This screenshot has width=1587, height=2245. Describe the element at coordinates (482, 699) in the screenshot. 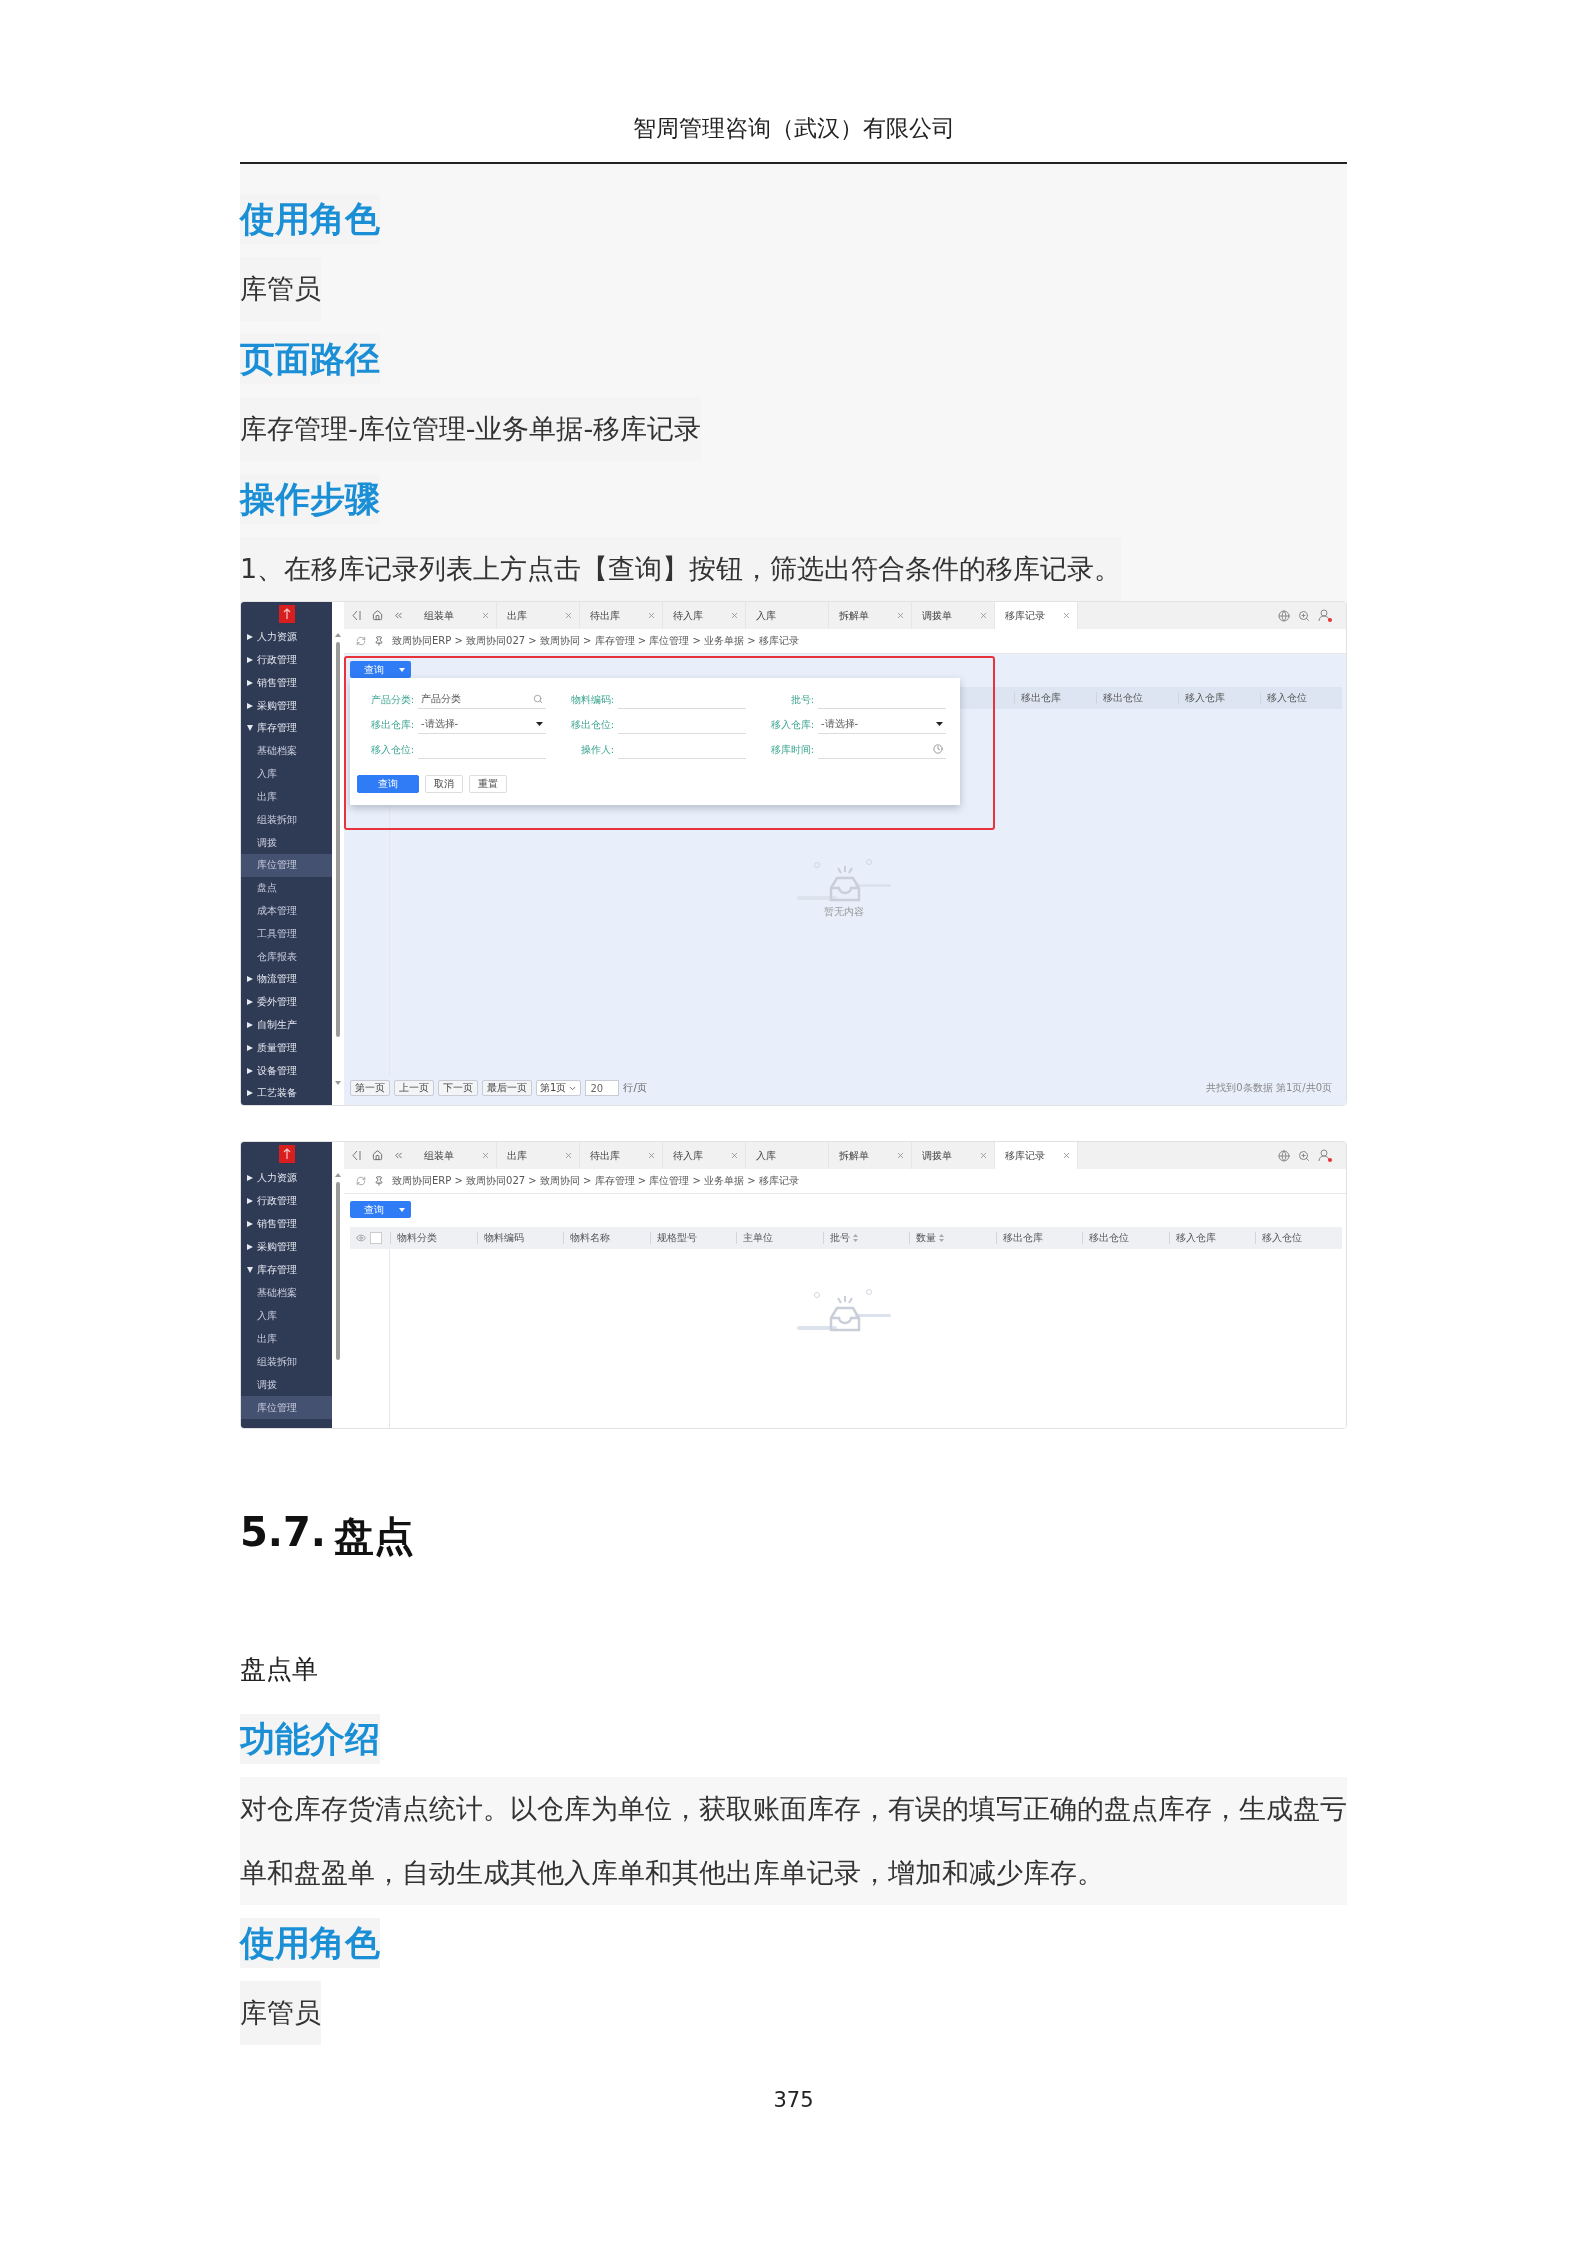

I see `picker-field: 产品分类` at that location.